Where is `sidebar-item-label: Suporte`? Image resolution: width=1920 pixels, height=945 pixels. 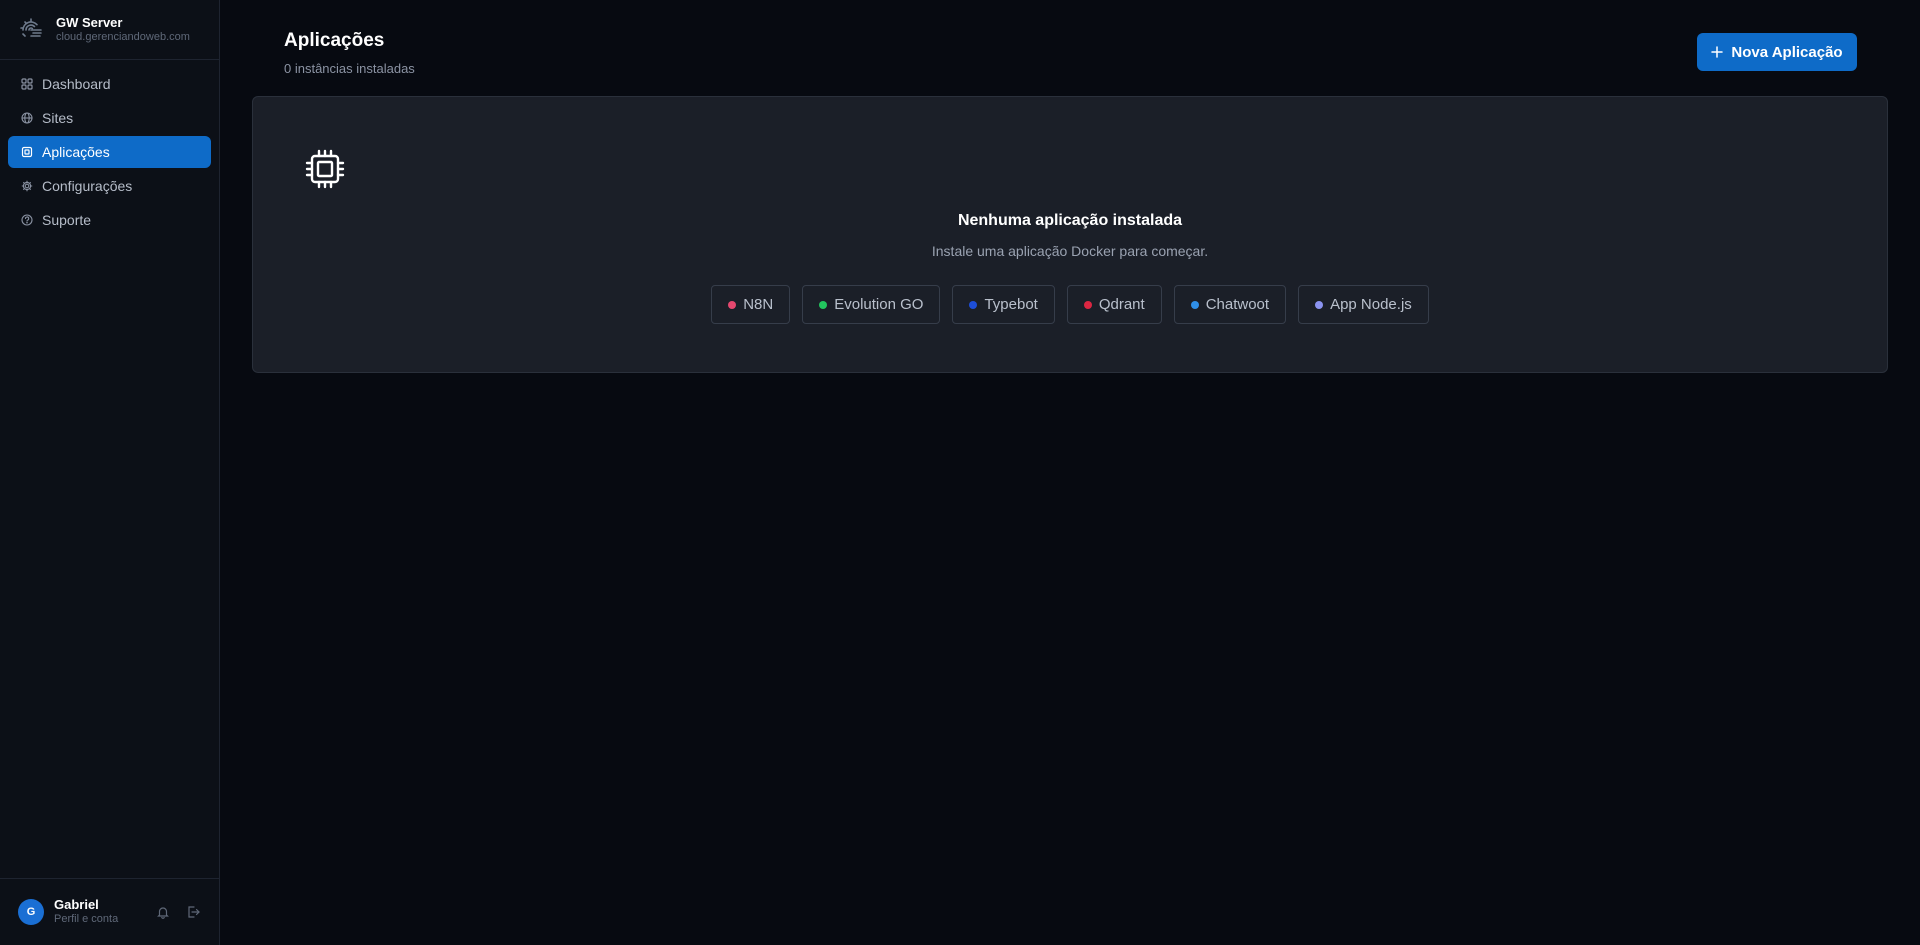
sidebar-item-label: Suporte is located at coordinates (67, 220).